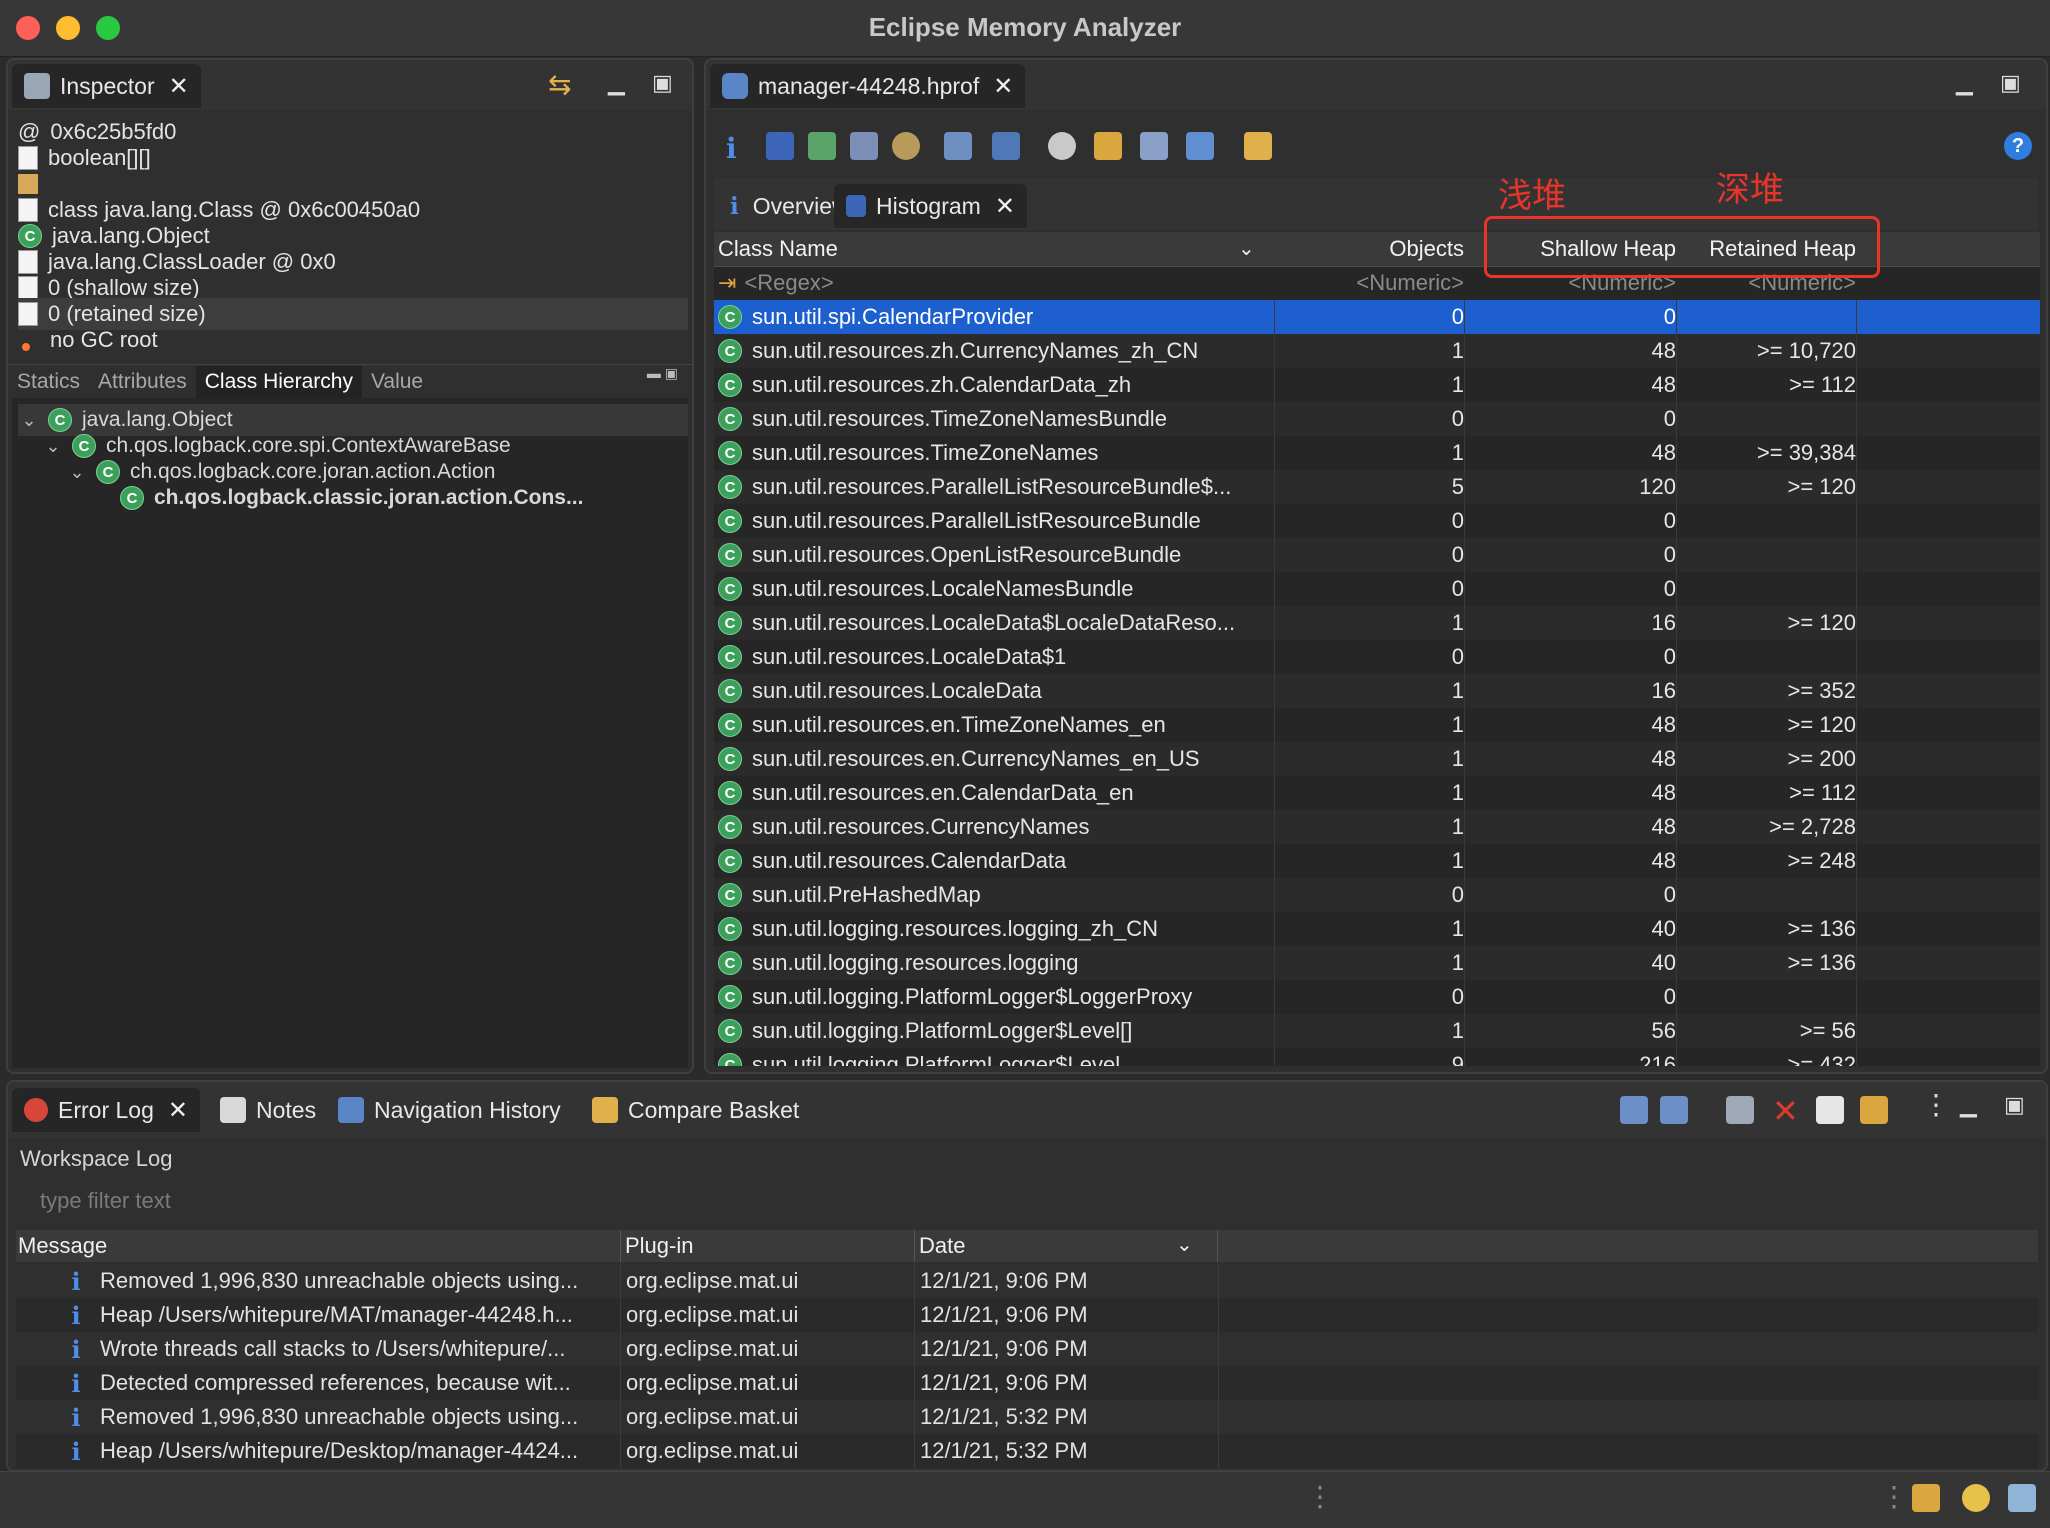 The image size is (2050, 1528). Describe the element at coordinates (142, 382) in the screenshot. I see `tab-attributes: Attributes` at that location.